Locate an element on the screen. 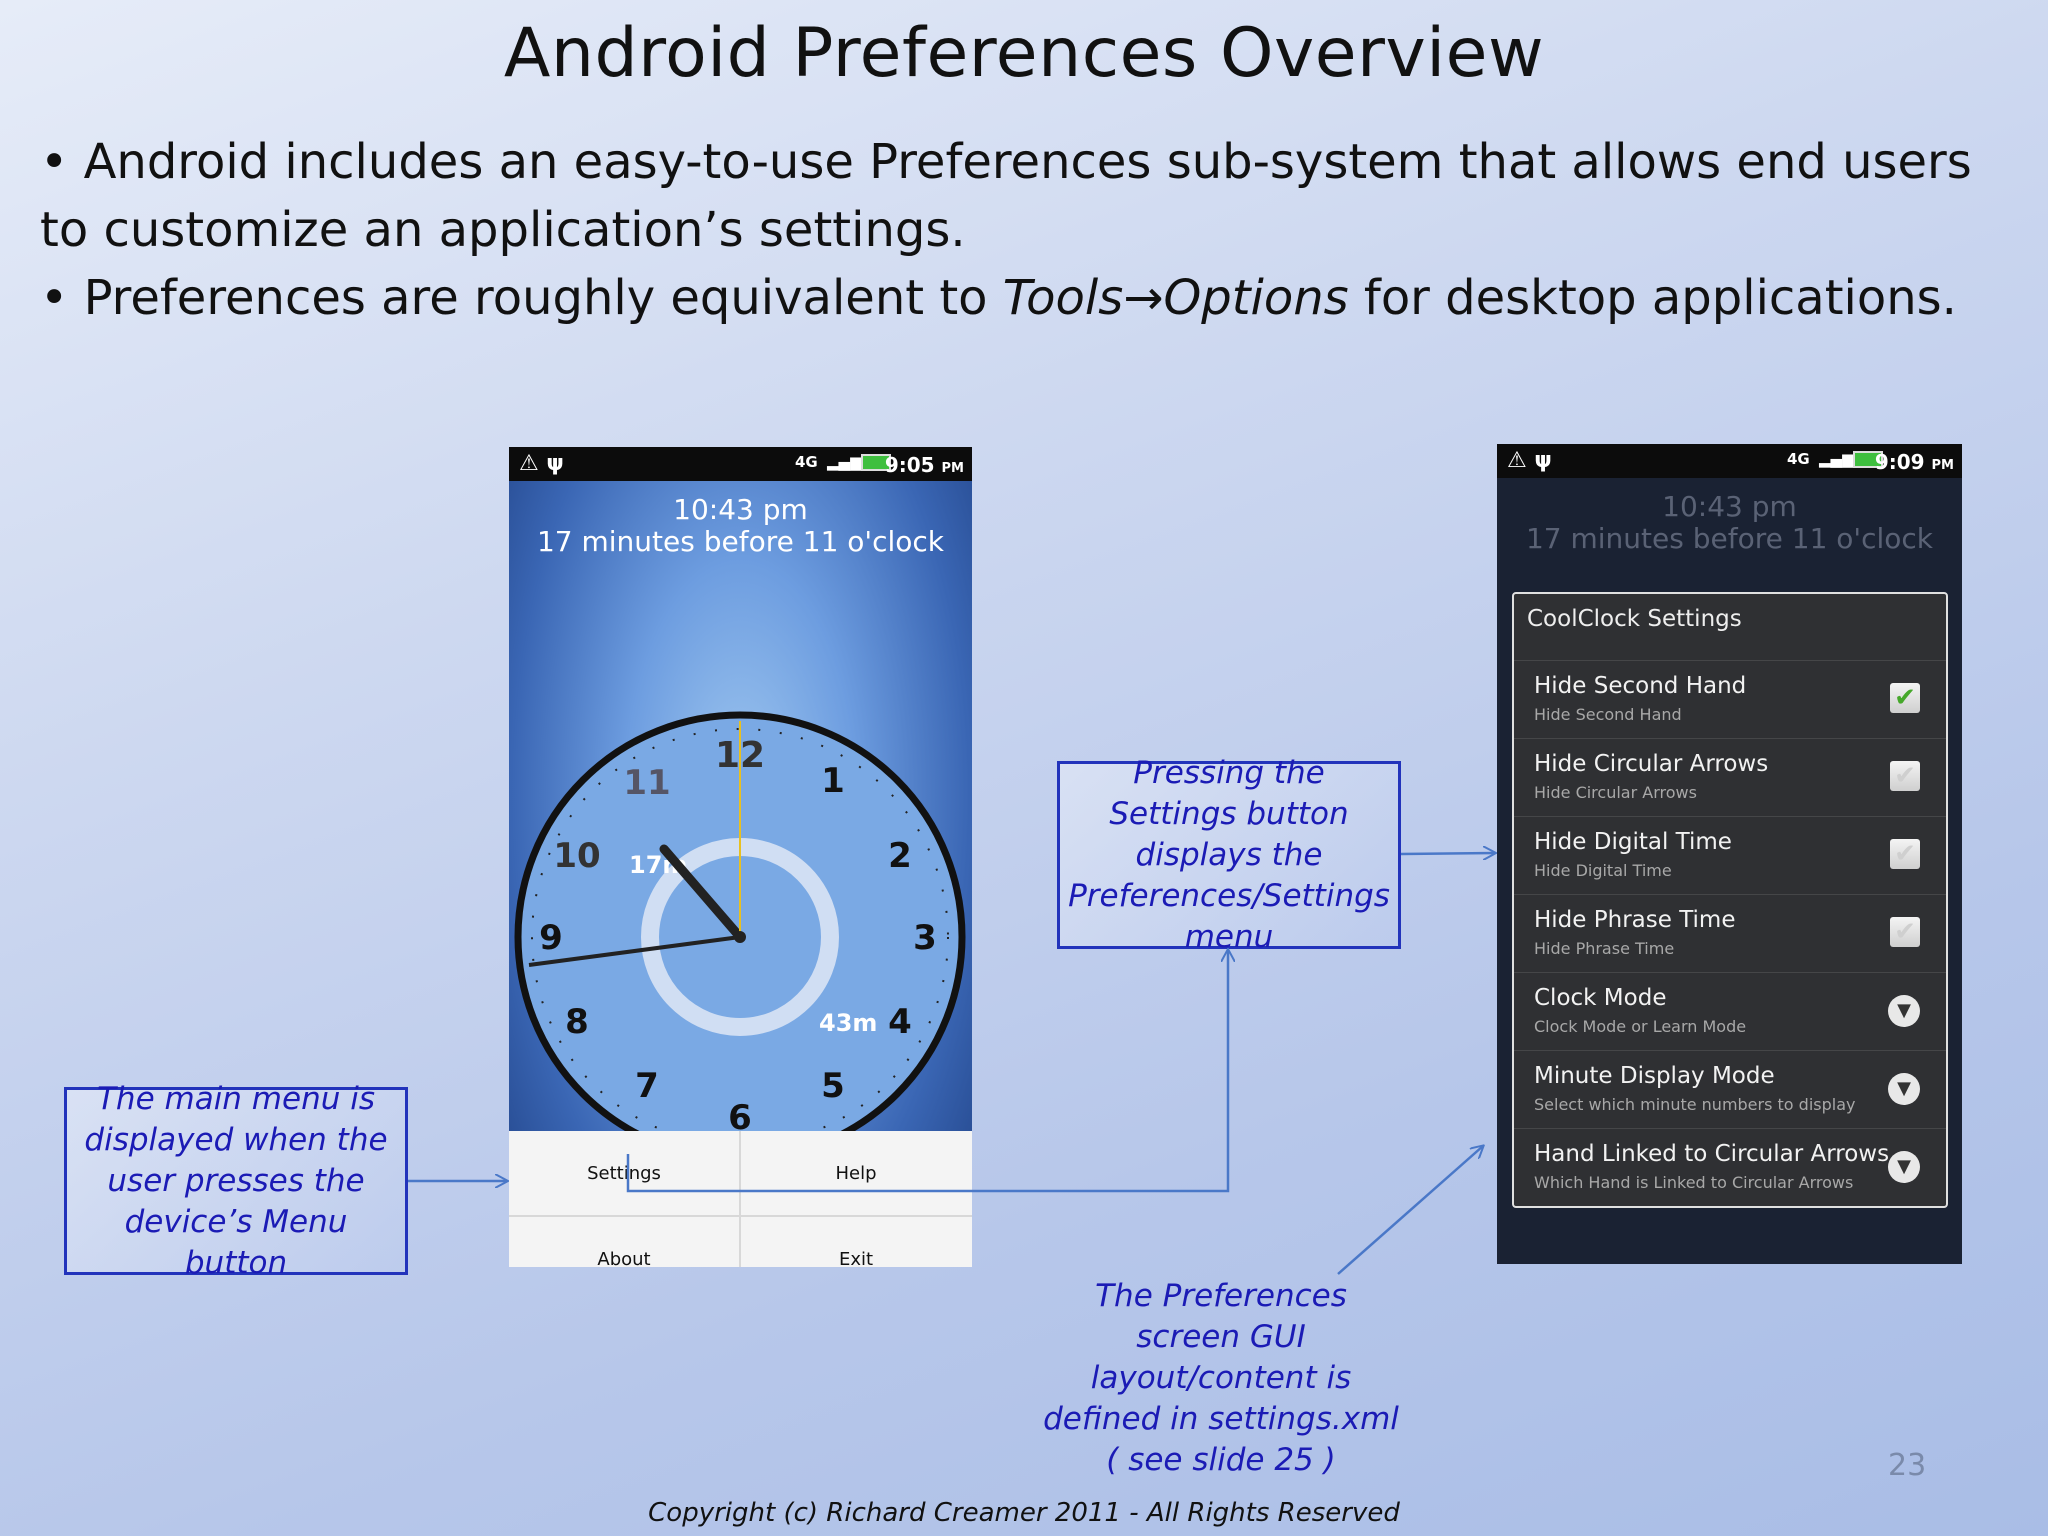 The image size is (2048, 1536). hour-8: 8 is located at coordinates (577, 1022).